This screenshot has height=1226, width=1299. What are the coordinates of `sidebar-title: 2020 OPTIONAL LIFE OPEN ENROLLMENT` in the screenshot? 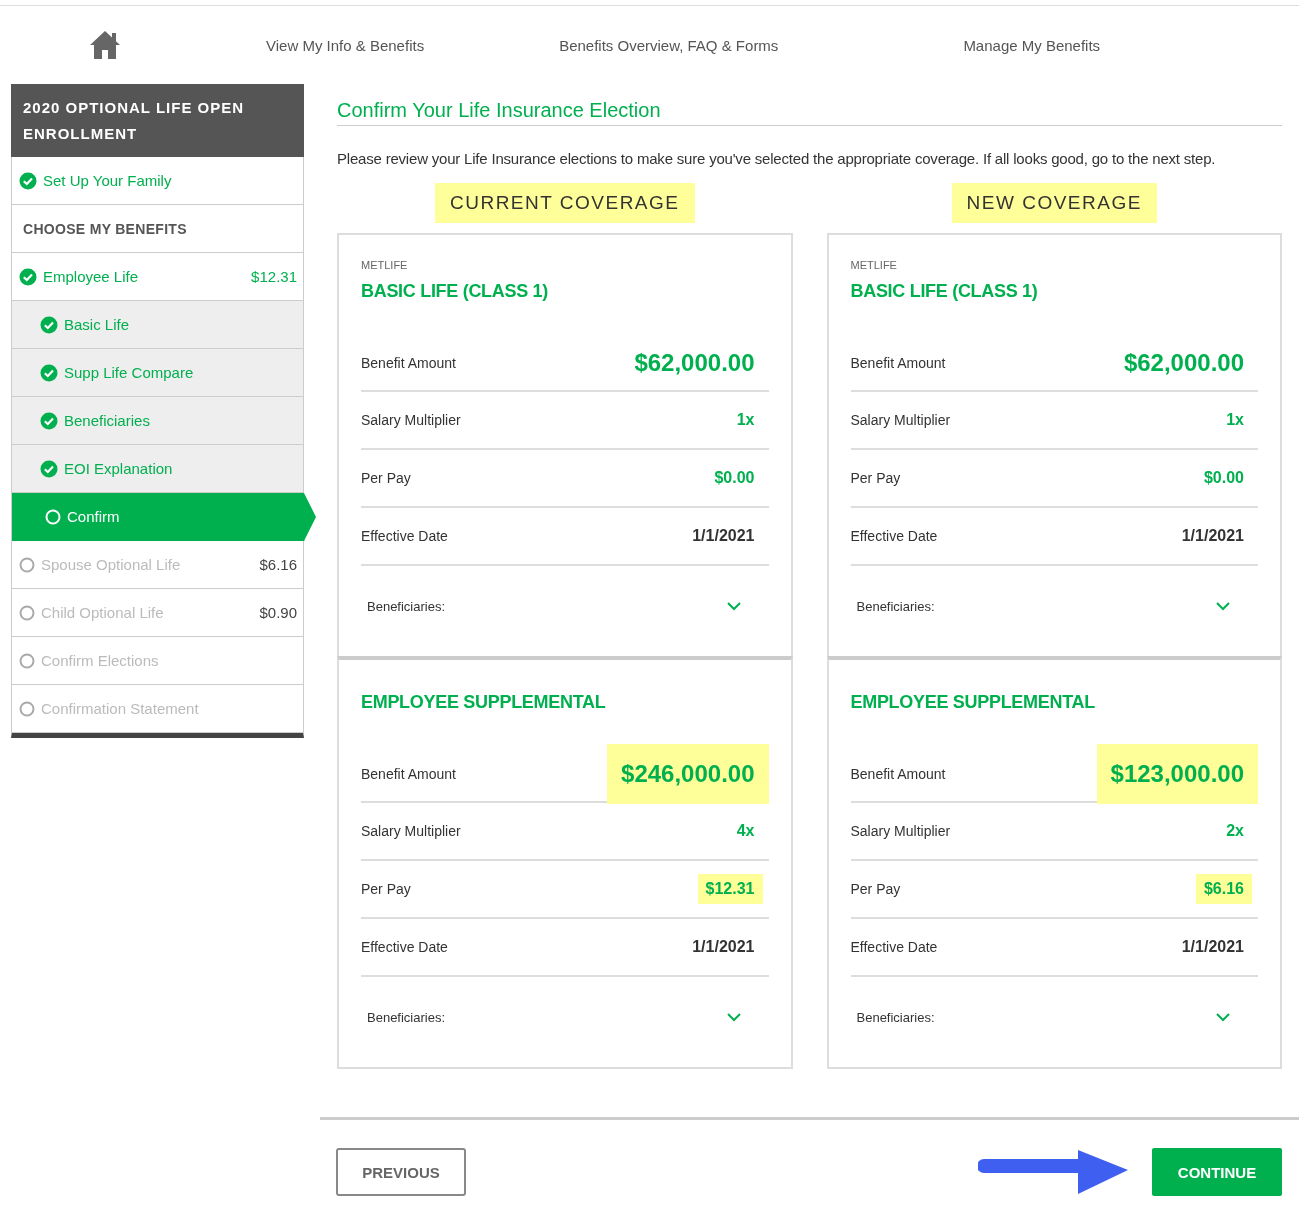 It's located at (157, 120).